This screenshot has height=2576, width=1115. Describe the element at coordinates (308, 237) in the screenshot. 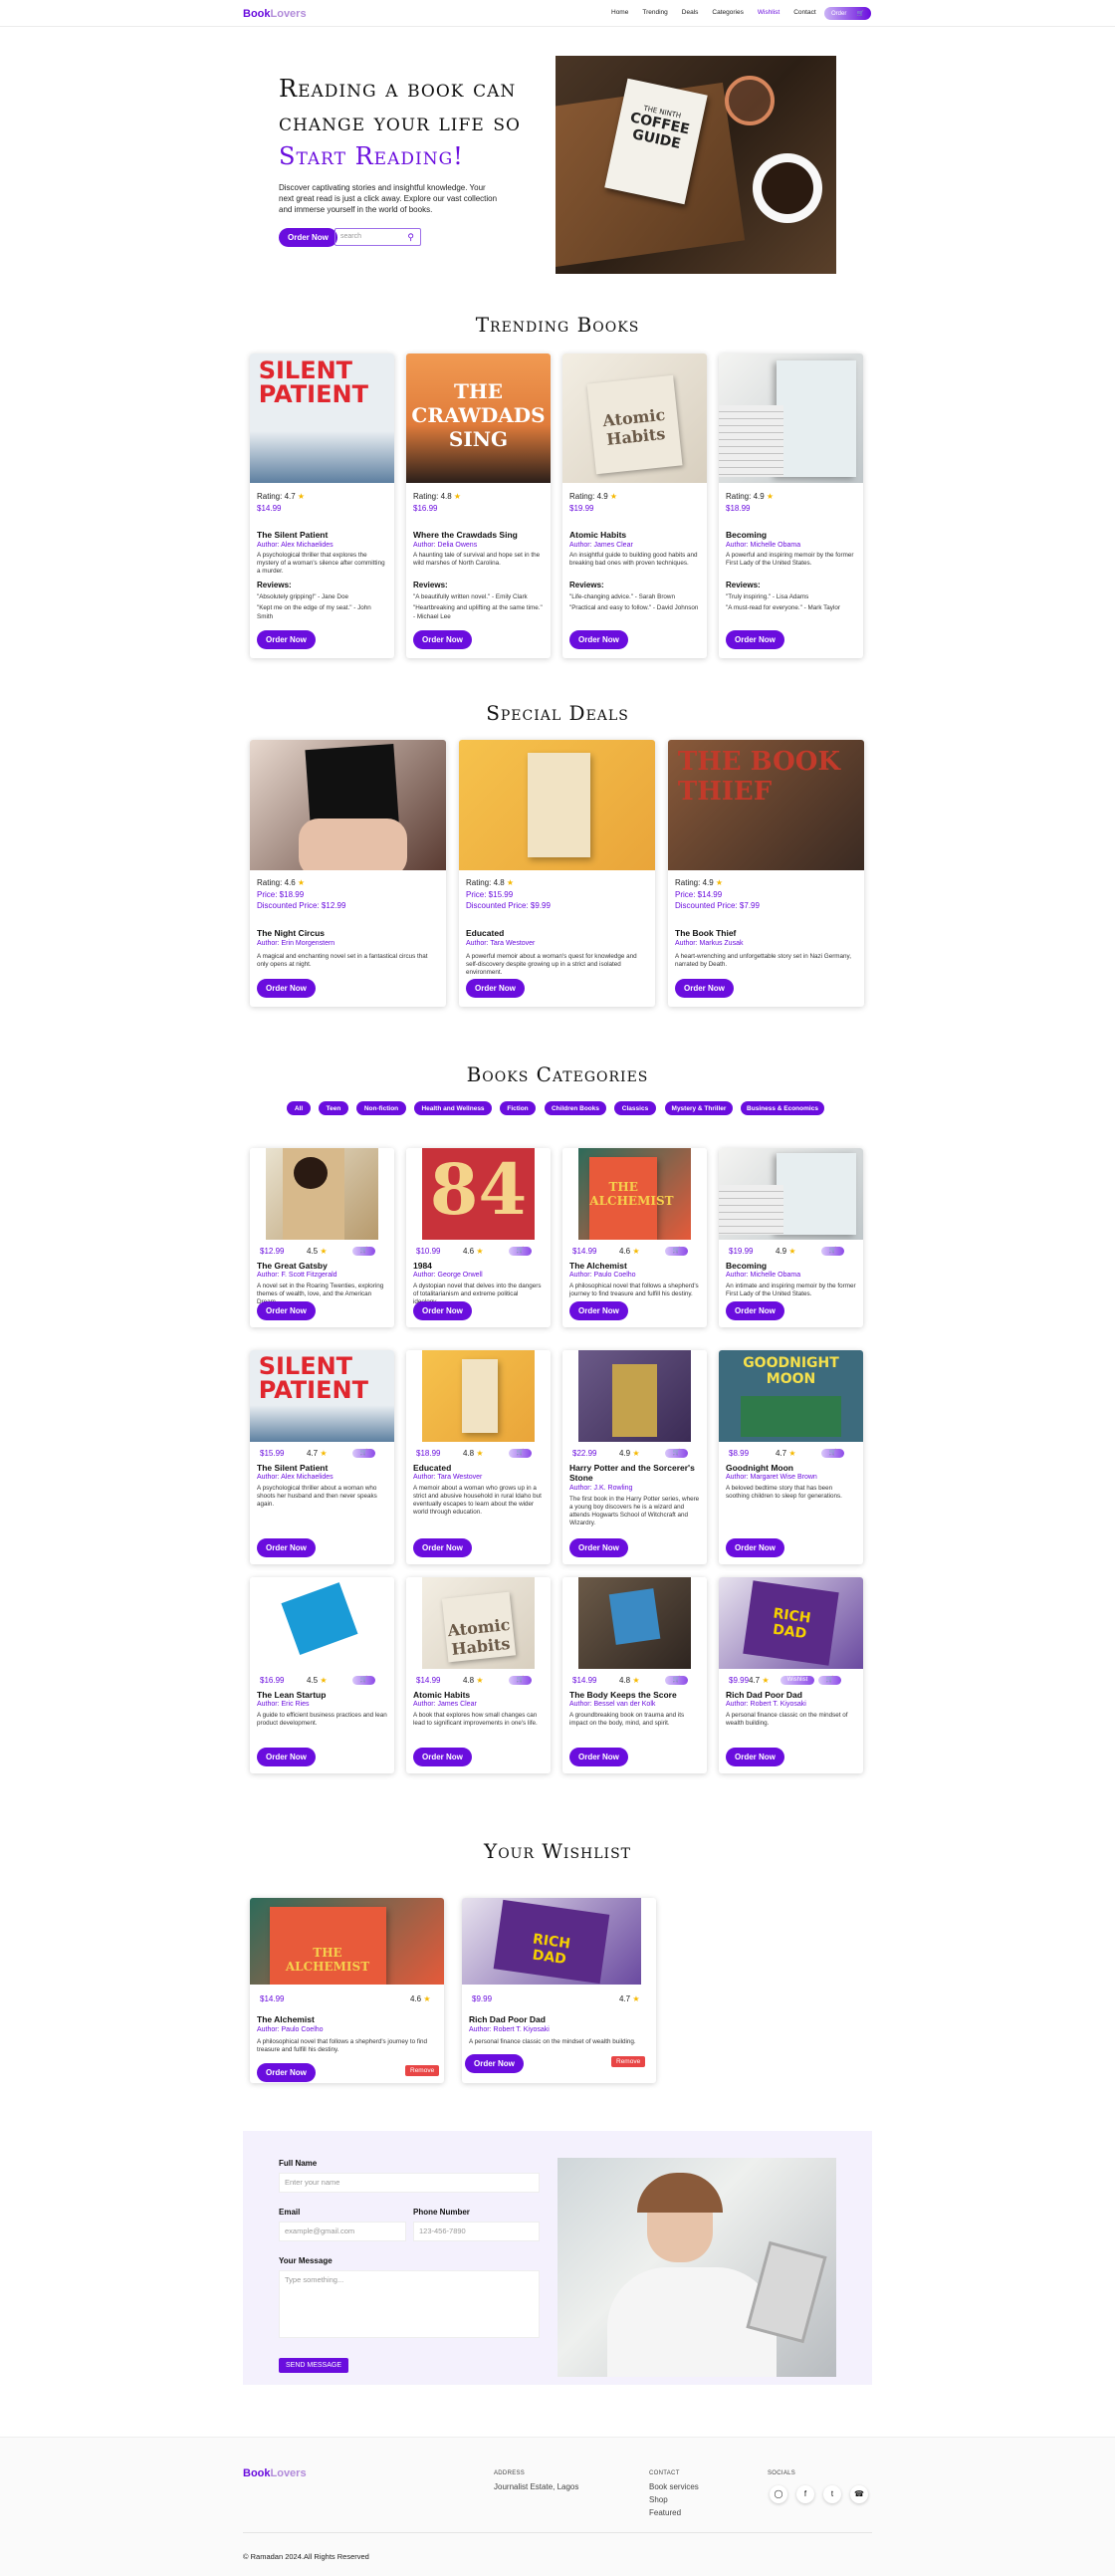

I see `hero-order-button: Order Now` at that location.